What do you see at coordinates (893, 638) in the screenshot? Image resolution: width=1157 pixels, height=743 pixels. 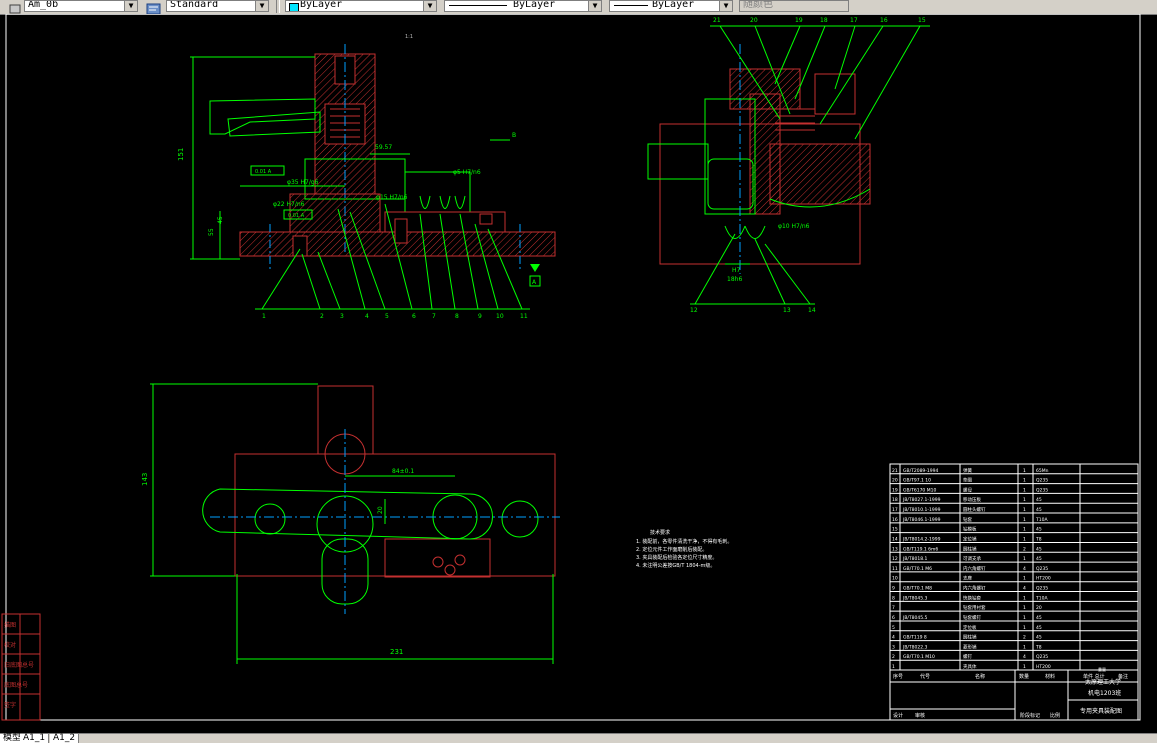 I see `parts-cell-no: 4` at bounding box center [893, 638].